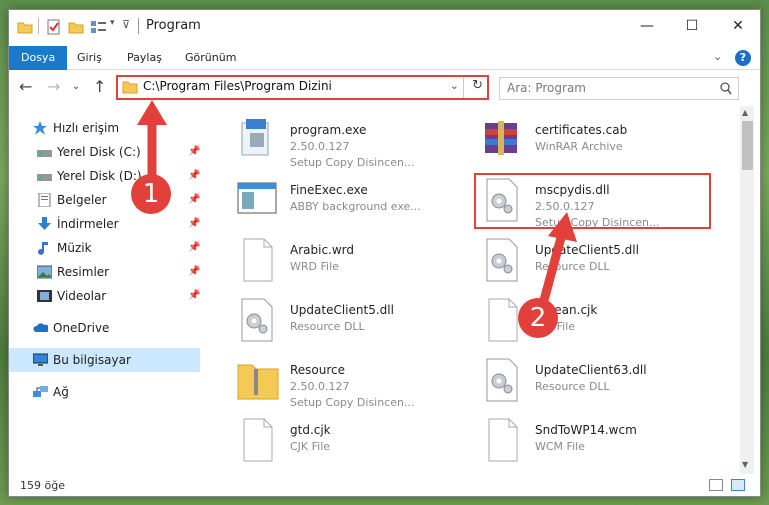 The width and height of the screenshot is (769, 505). What do you see at coordinates (538, 318) in the screenshot?
I see `step-2-badge: 2` at bounding box center [538, 318].